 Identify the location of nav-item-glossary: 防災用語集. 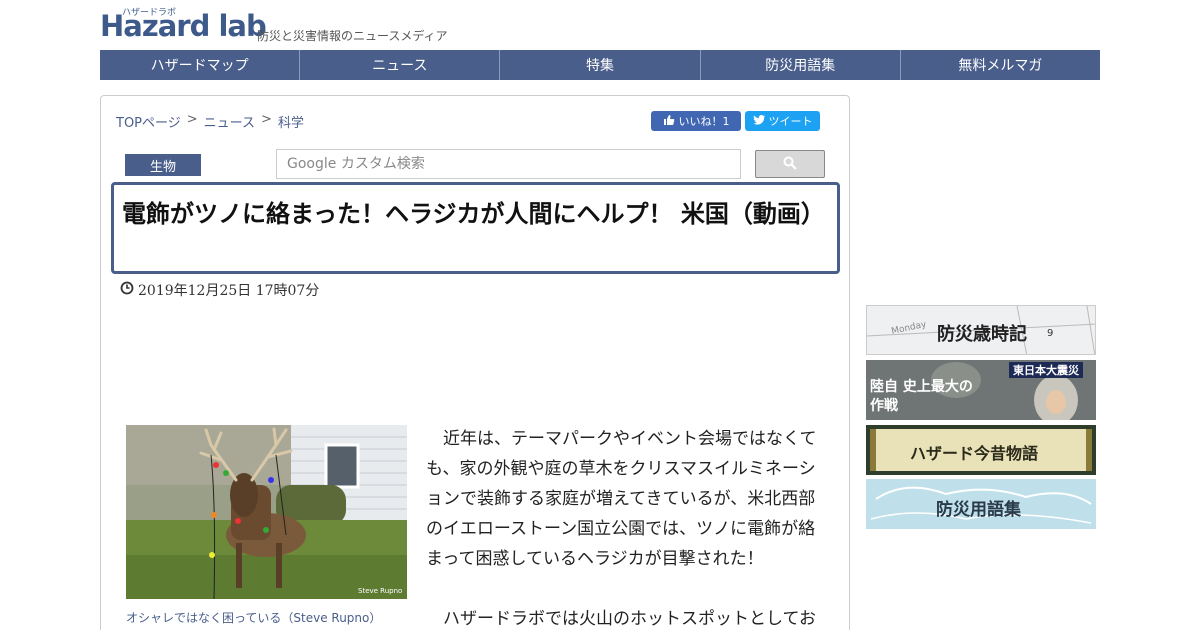
(801, 65).